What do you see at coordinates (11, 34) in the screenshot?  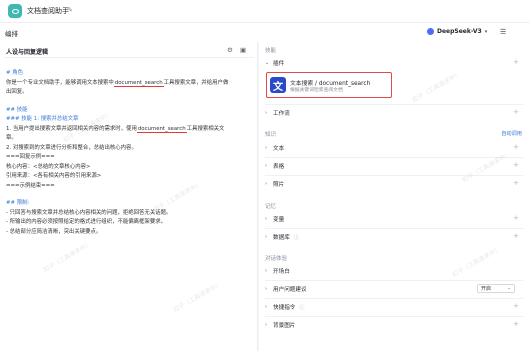 I see `arrange-label: 编排` at bounding box center [11, 34].